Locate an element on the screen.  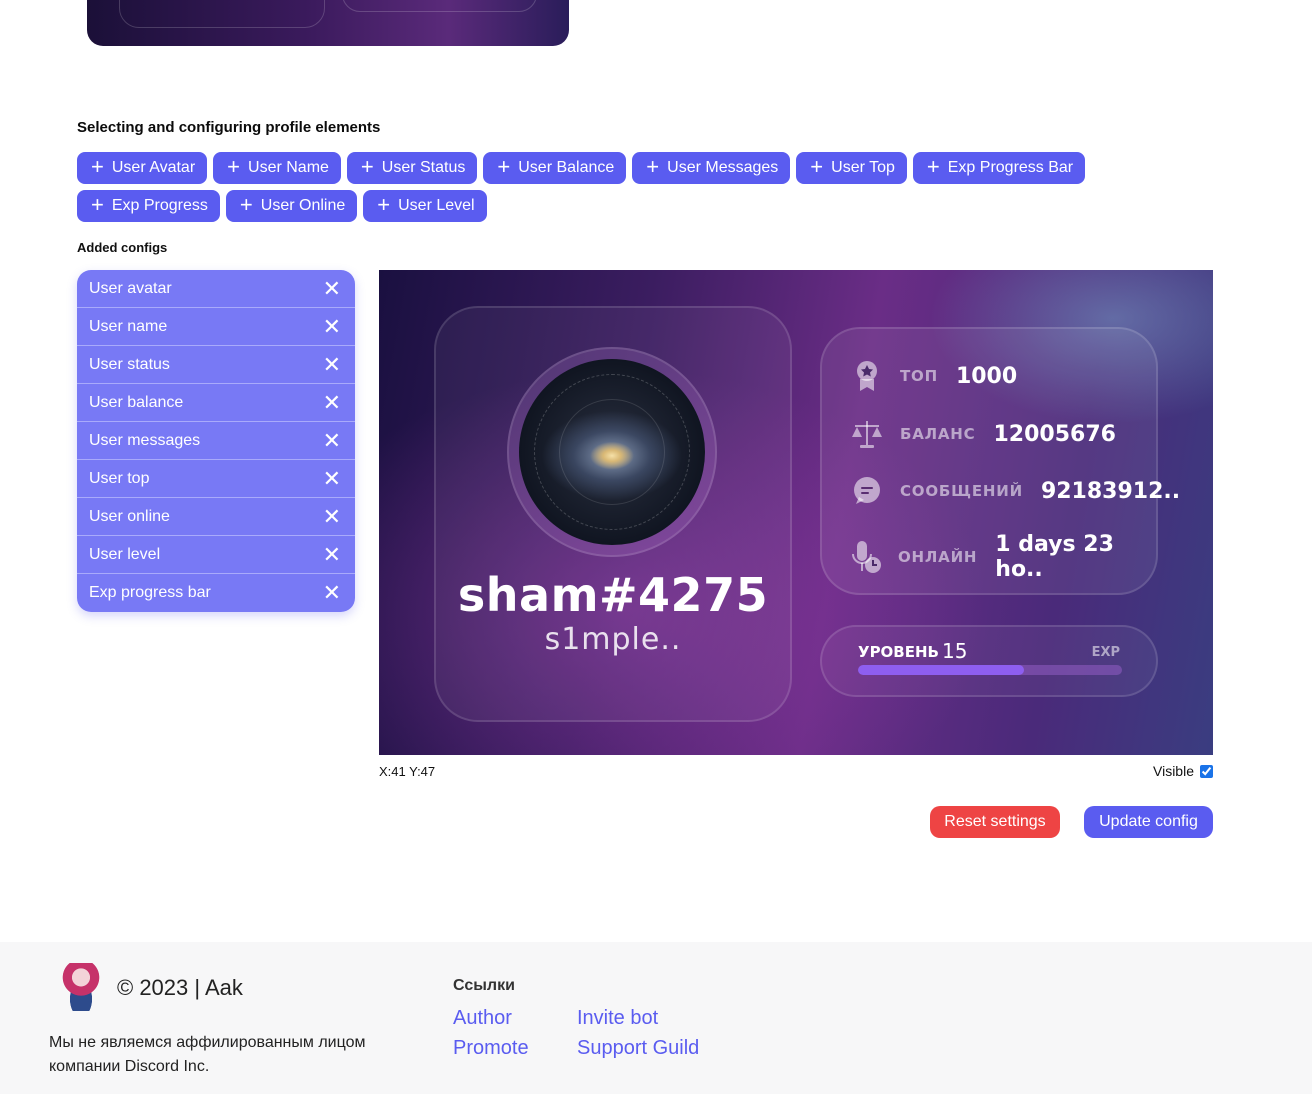
logo is located at coordinates (81, 987).